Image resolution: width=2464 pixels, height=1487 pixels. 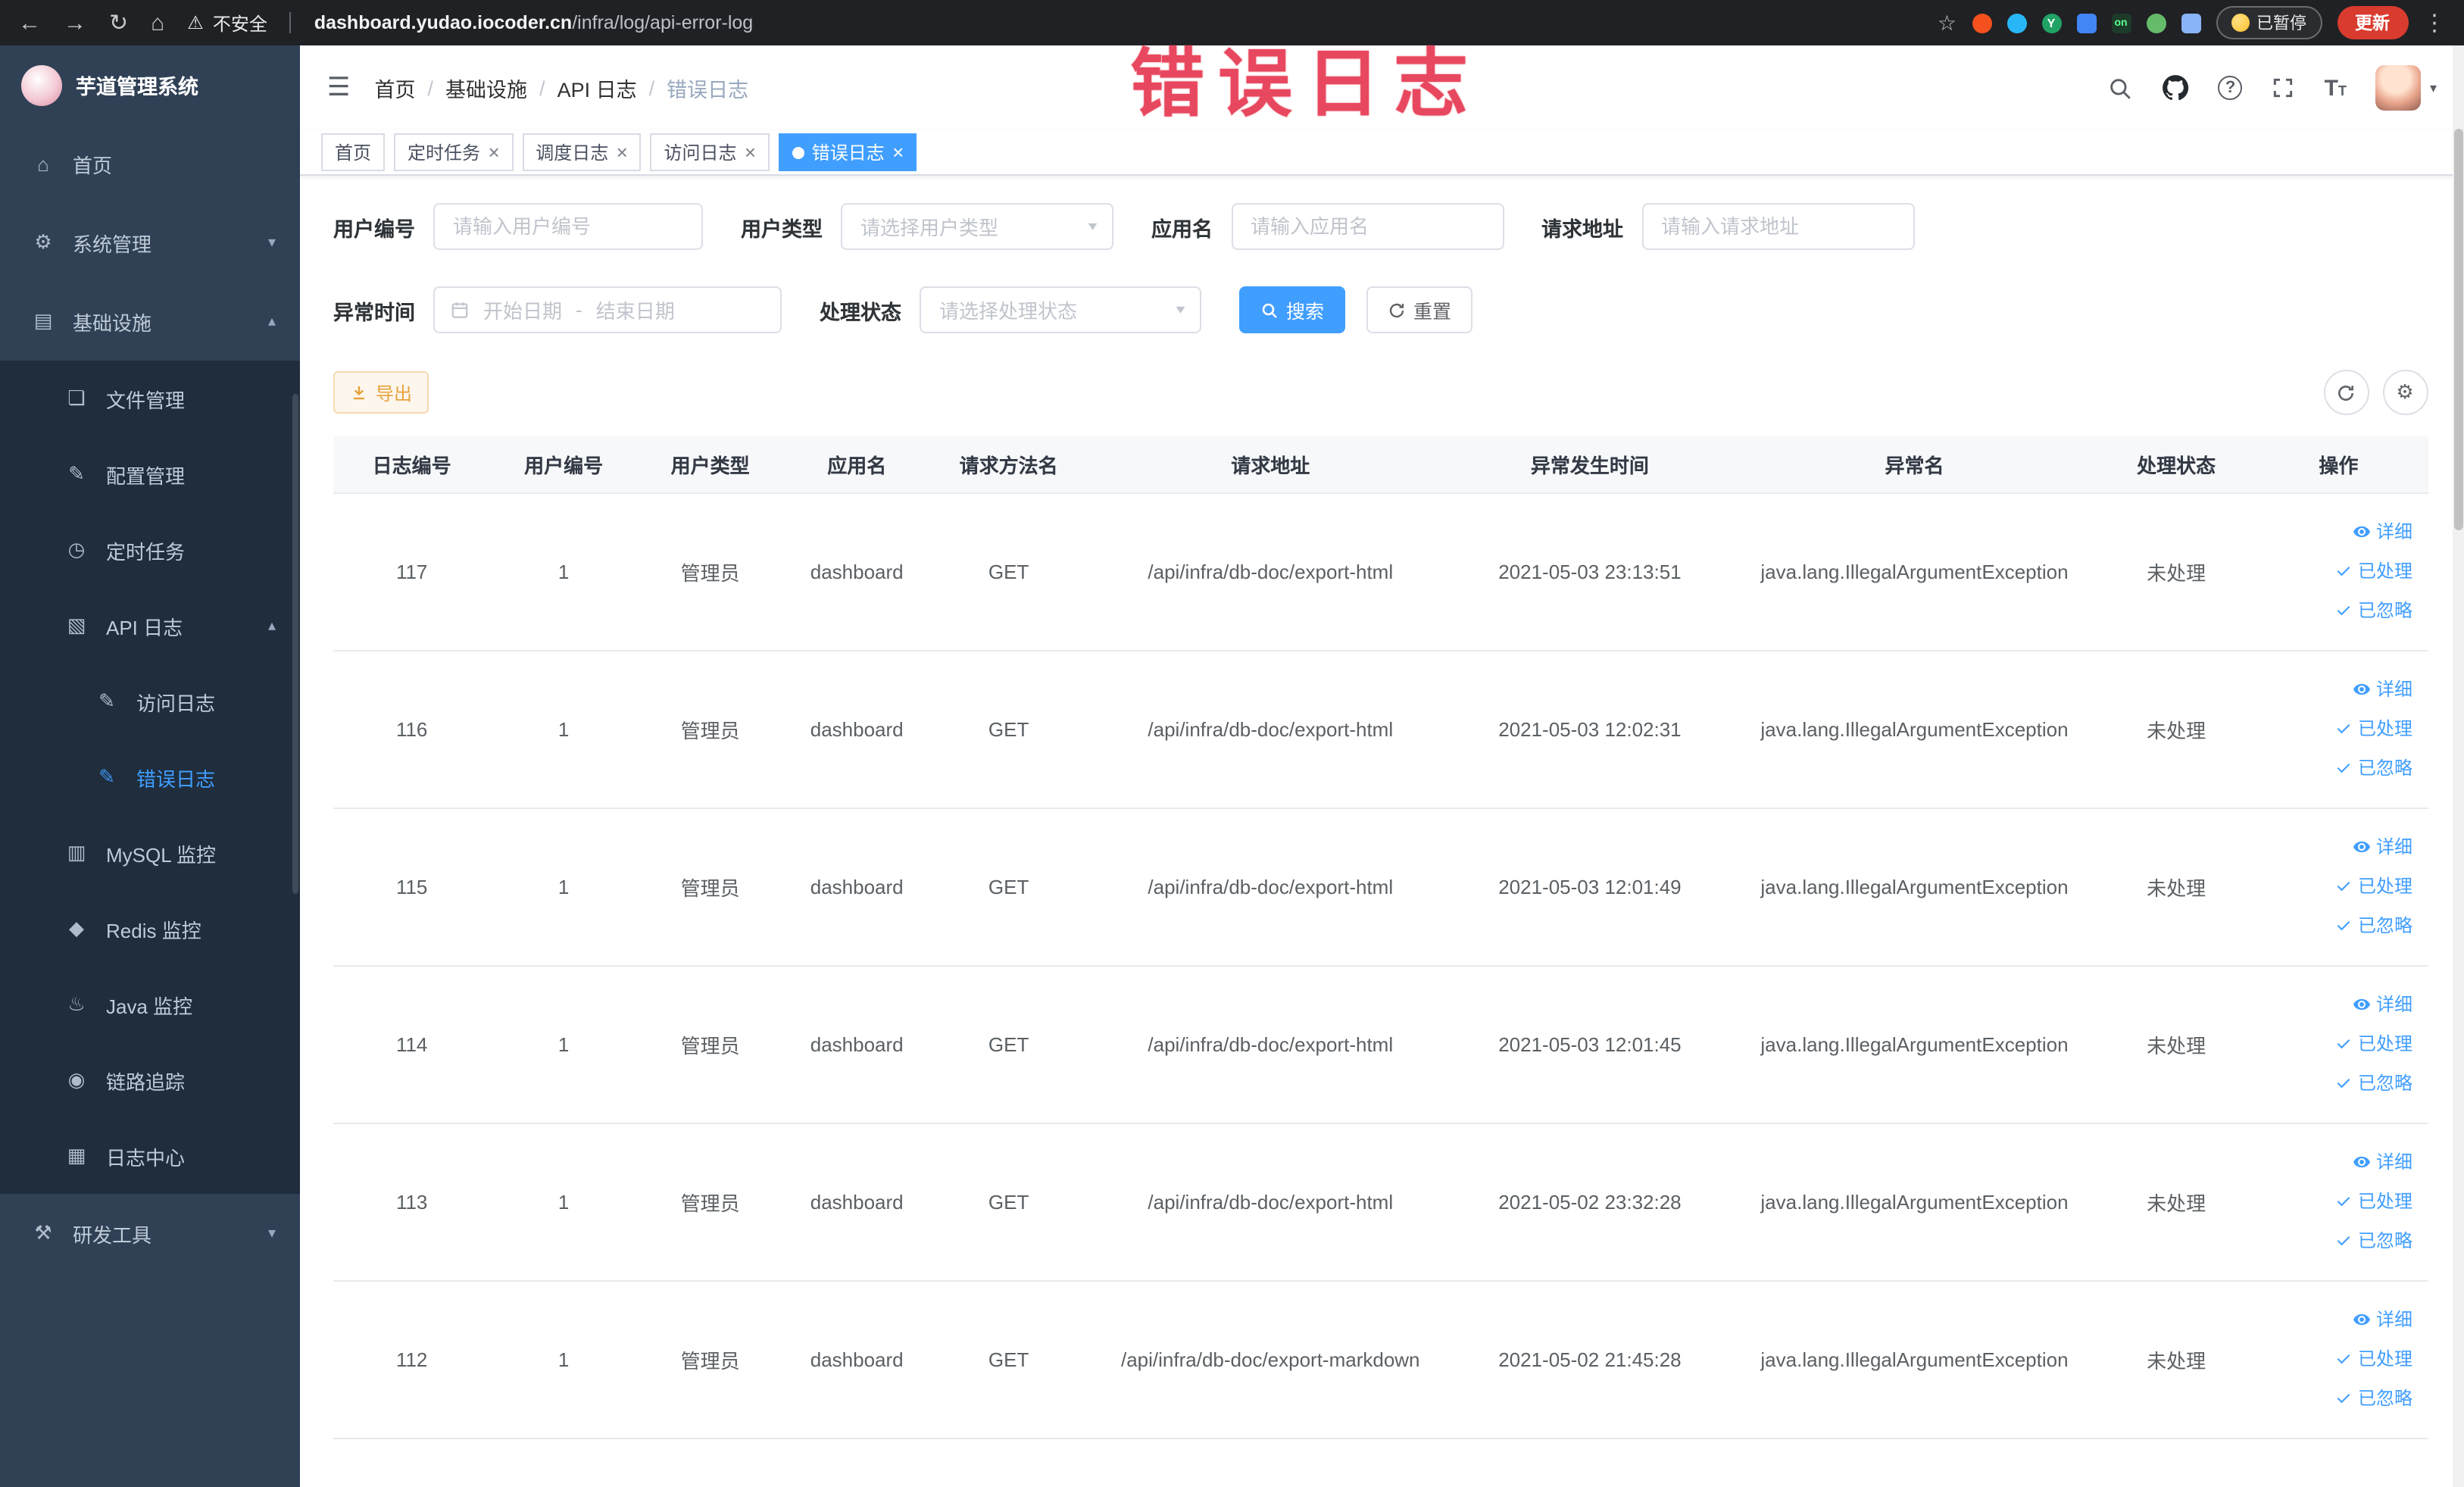 I want to click on breadcrumb-item: 基础设施, so click(x=486, y=88).